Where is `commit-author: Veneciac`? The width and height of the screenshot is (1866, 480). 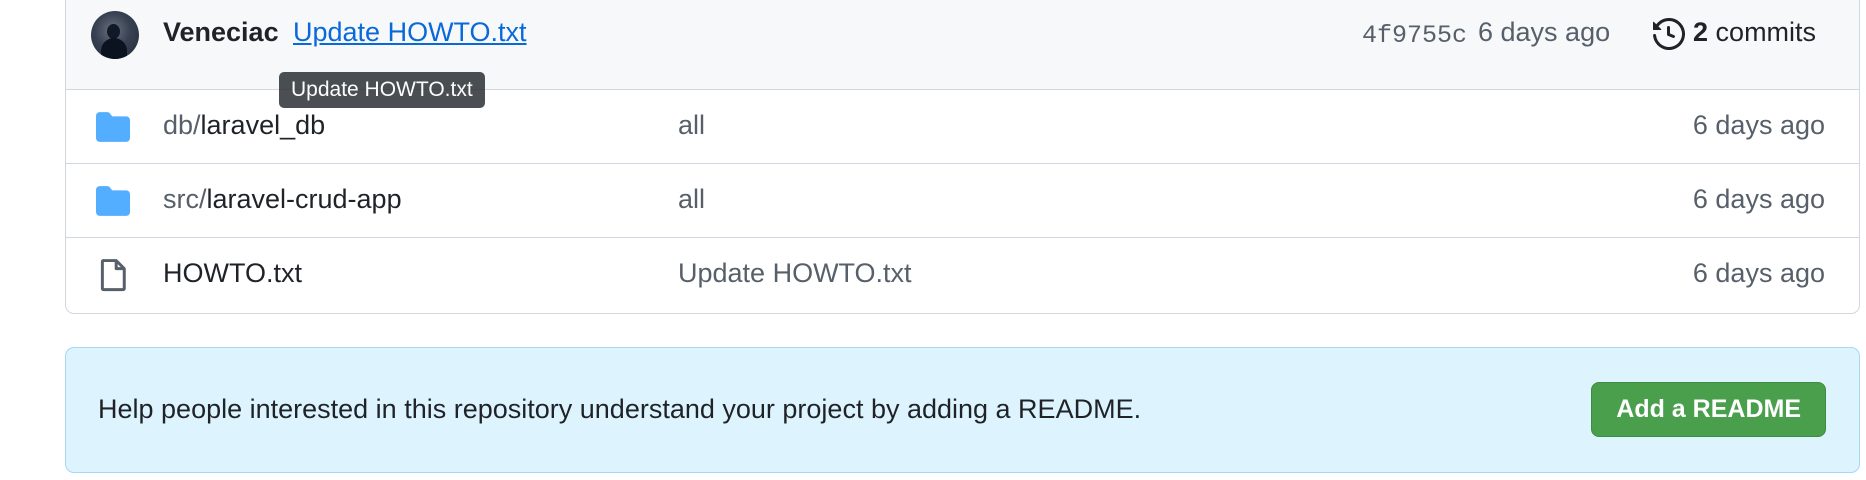 commit-author: Veneciac is located at coordinates (221, 32).